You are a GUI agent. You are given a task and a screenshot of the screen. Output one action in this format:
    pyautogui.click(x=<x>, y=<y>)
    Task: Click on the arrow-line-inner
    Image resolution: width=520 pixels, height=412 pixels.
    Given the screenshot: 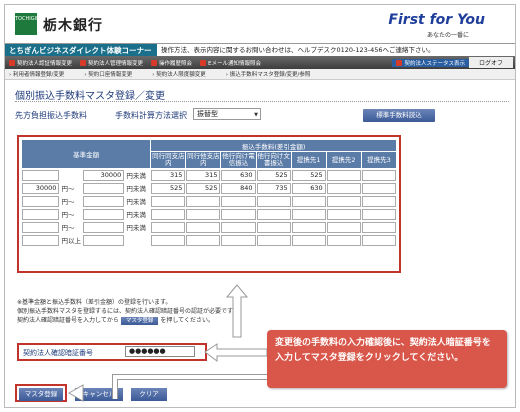 What is the action you would take?
    pyautogui.click(x=190, y=387)
    